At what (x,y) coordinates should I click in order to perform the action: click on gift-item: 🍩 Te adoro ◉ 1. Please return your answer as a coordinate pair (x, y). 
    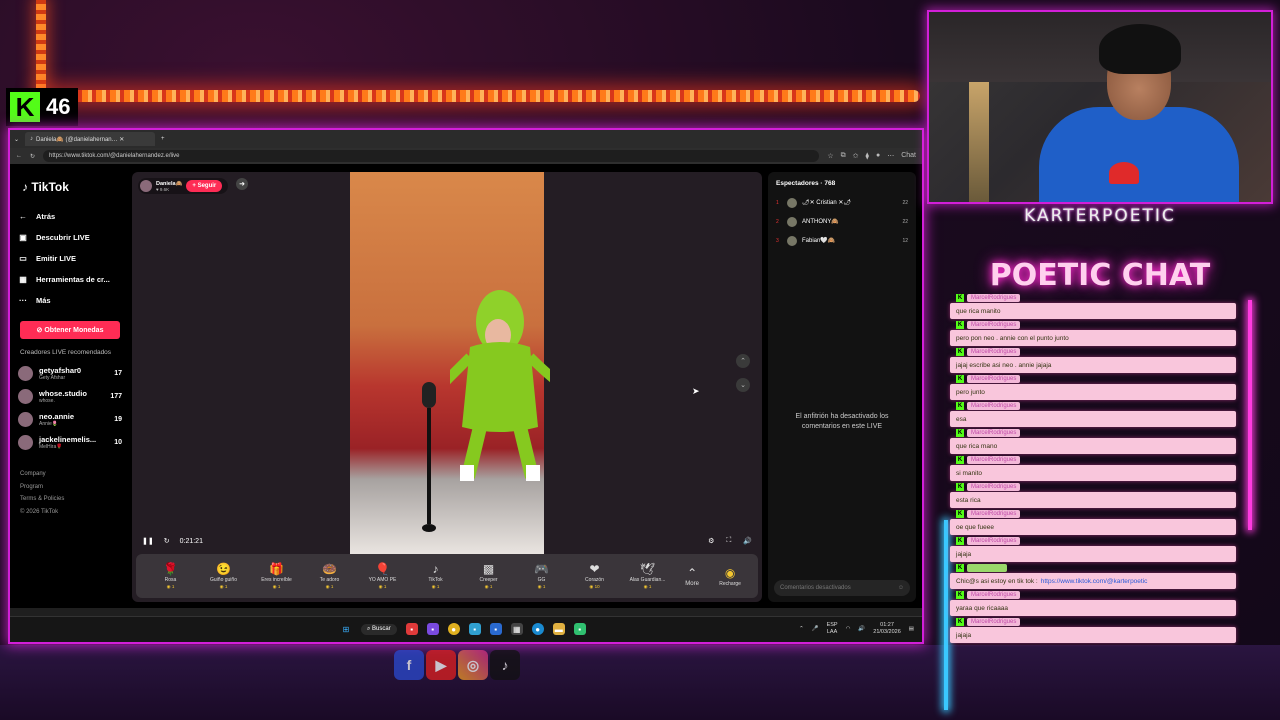
    Looking at the image, I should click on (329, 576).